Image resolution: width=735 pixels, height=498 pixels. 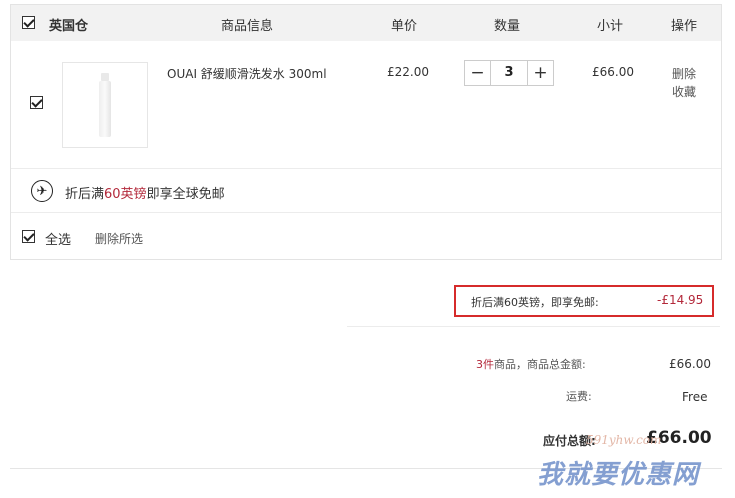 I want to click on quantity-decrease-button: −, so click(x=478, y=73).